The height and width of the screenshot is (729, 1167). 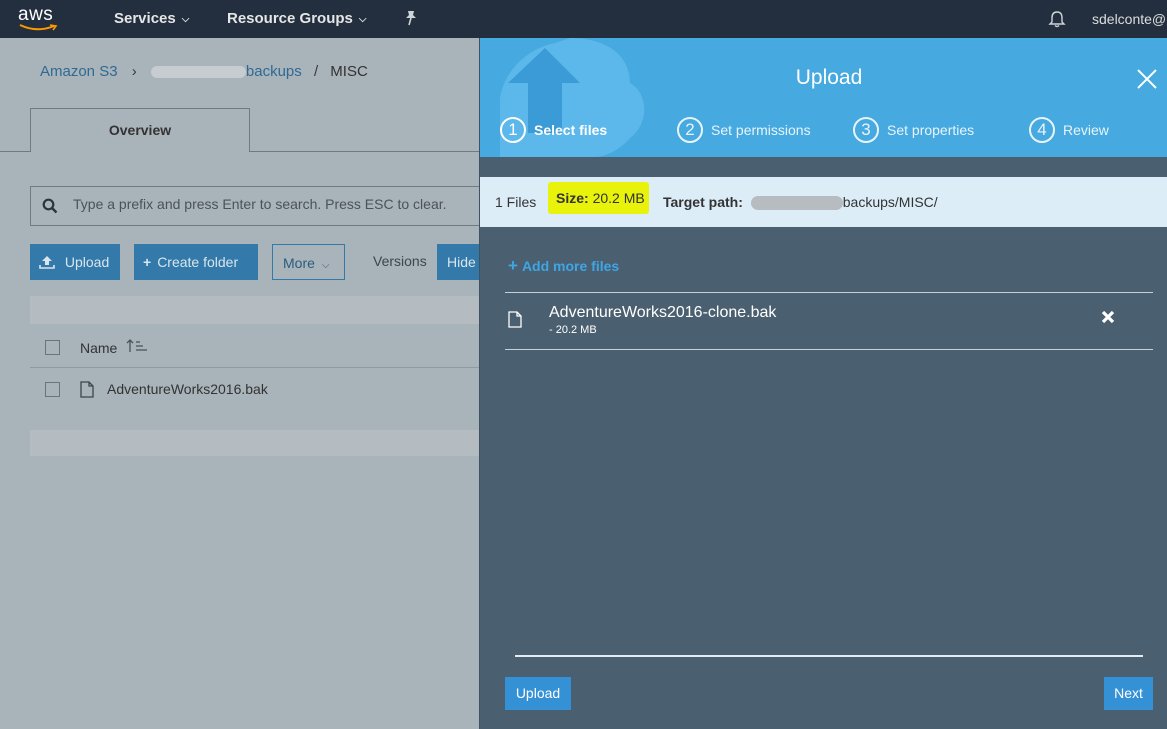 What do you see at coordinates (829, 77) in the screenshot?
I see `dialog-title: Upload` at bounding box center [829, 77].